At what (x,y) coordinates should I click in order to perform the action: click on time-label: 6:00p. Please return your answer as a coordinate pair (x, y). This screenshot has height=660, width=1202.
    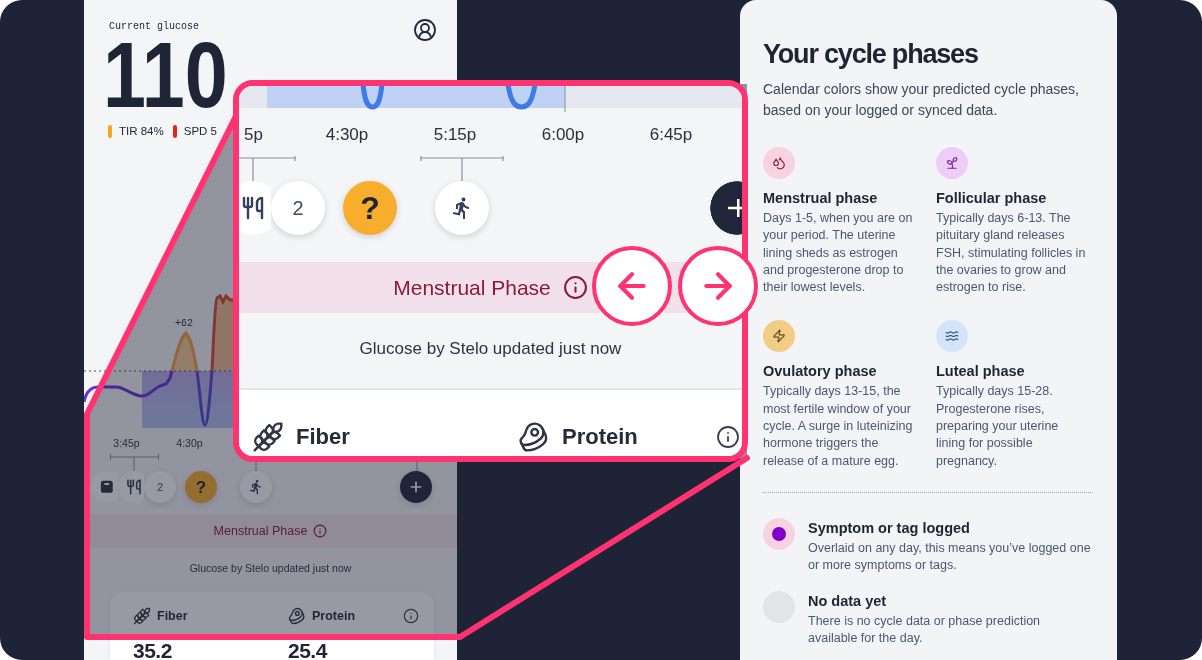
    Looking at the image, I should click on (563, 135).